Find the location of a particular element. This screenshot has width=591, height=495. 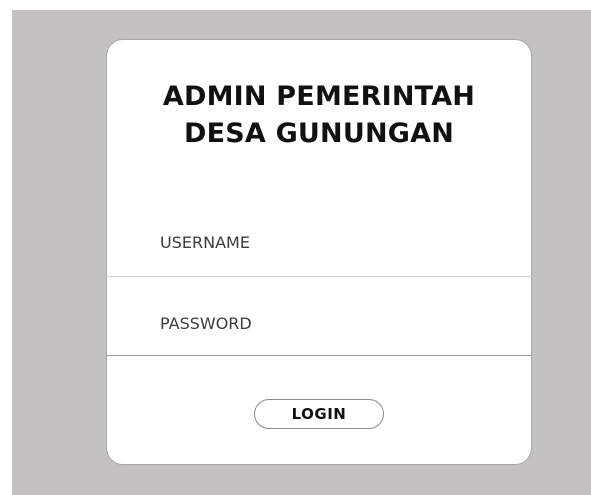

username-field: USERNAME is located at coordinates (205, 242).